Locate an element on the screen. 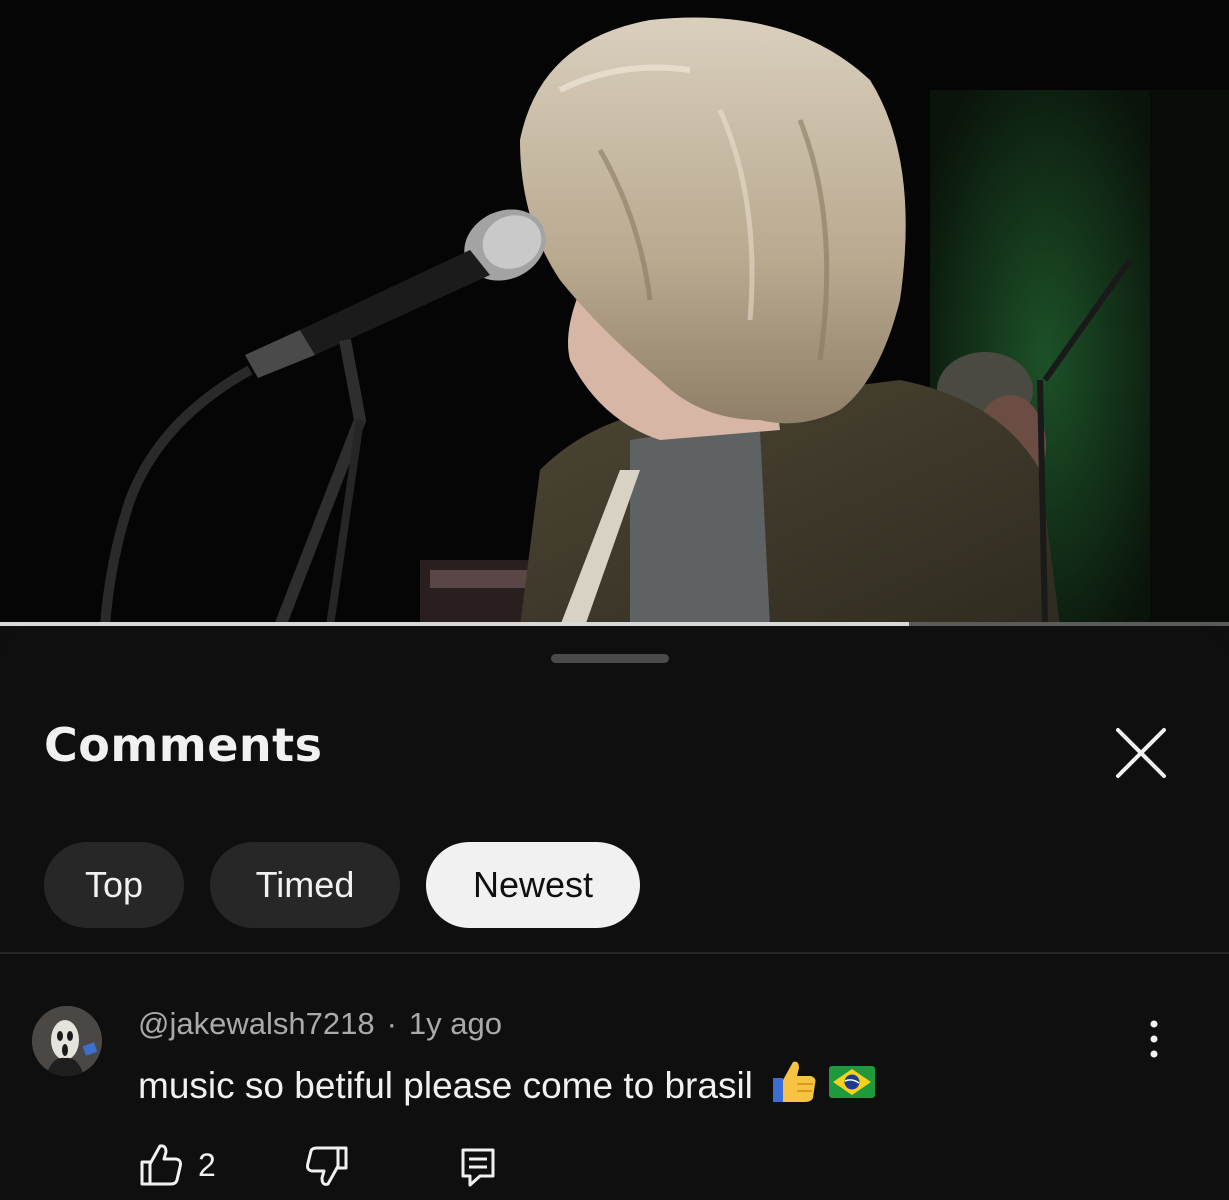 The image size is (1229, 1200). video-progress-bar is located at coordinates (614, 624).